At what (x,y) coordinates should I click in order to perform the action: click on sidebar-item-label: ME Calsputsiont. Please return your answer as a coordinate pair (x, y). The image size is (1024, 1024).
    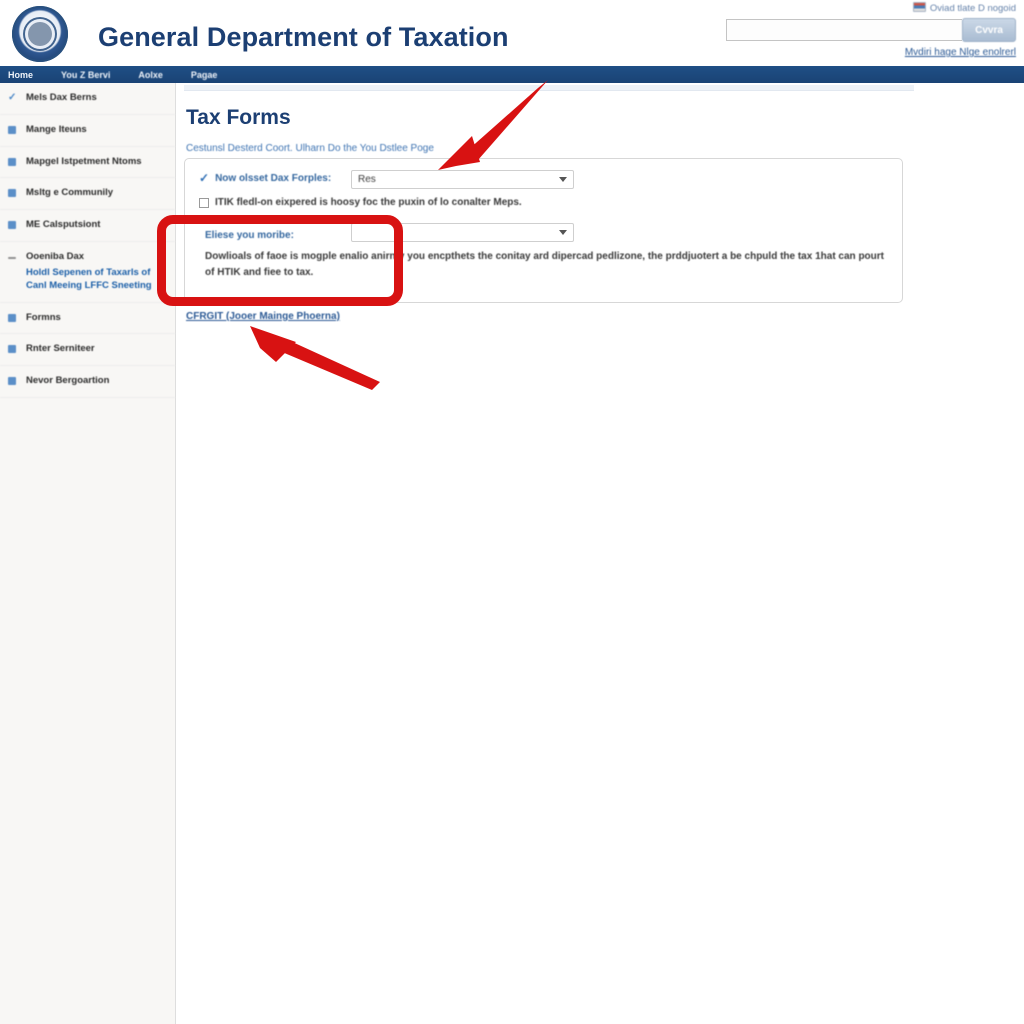
    Looking at the image, I should click on (63, 225).